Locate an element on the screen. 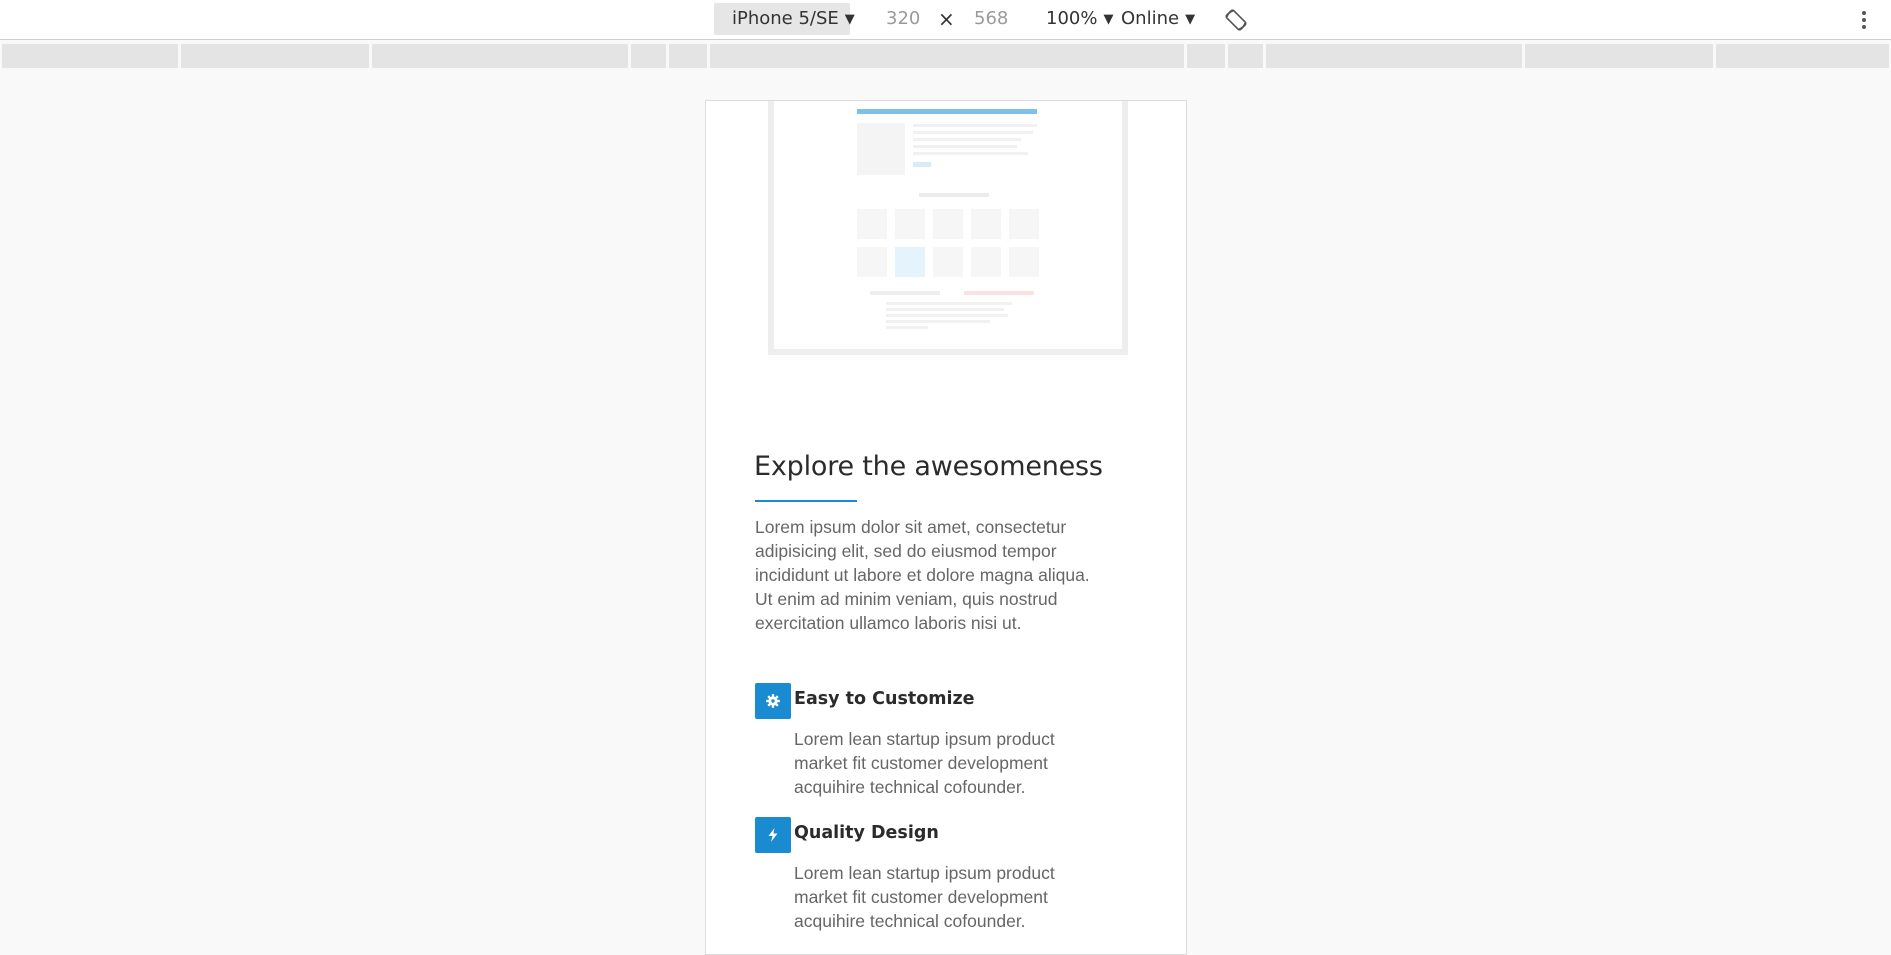 Image resolution: width=1891 pixels, height=955 pixels. media-query-bar is located at coordinates (945, 56).